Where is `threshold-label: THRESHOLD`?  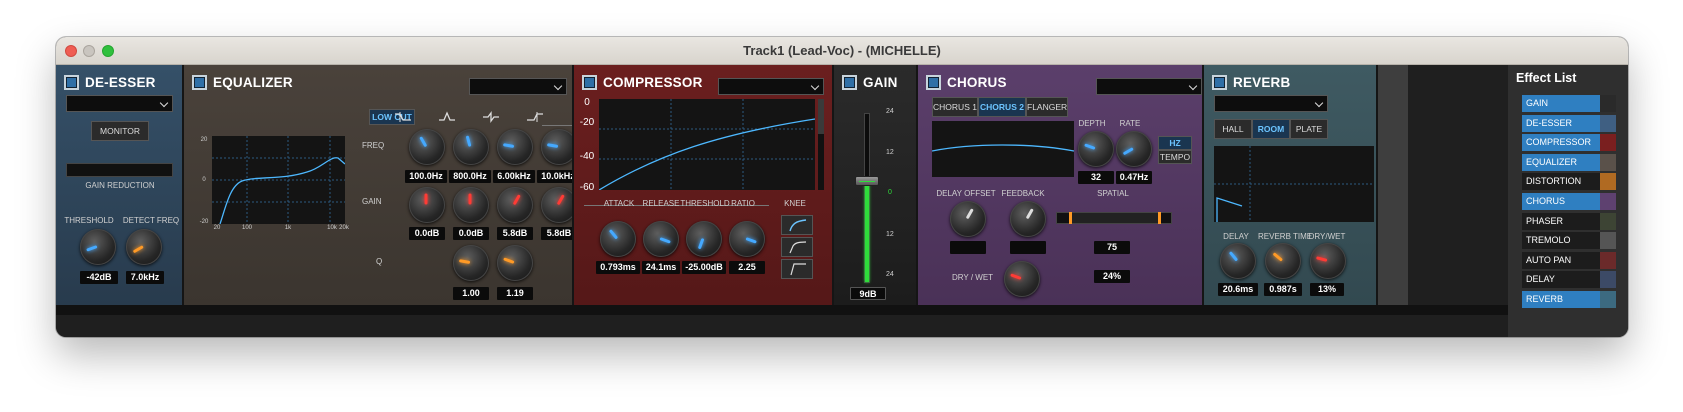
threshold-label: THRESHOLD is located at coordinates (89, 220).